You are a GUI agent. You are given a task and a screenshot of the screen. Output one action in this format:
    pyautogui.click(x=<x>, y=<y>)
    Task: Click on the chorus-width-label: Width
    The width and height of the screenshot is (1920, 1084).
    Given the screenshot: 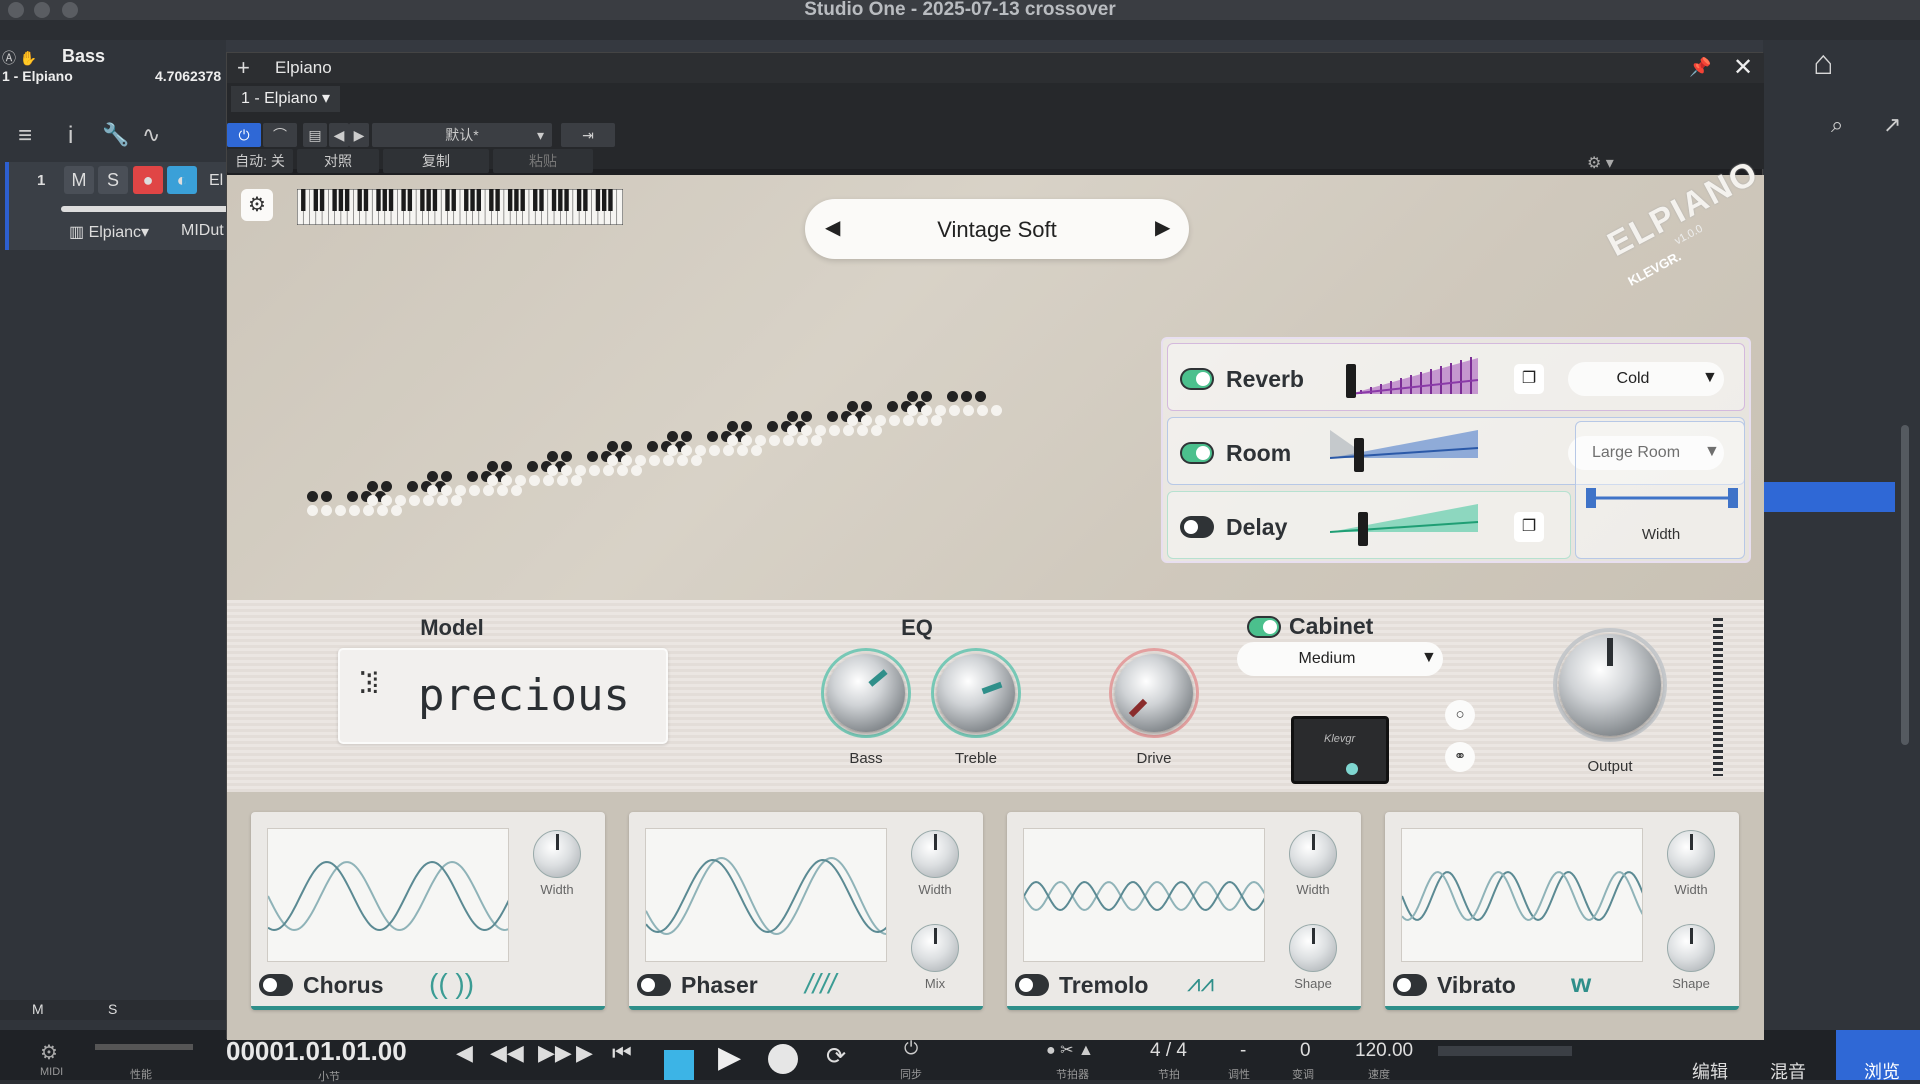 What is the action you would take?
    pyautogui.click(x=557, y=889)
    